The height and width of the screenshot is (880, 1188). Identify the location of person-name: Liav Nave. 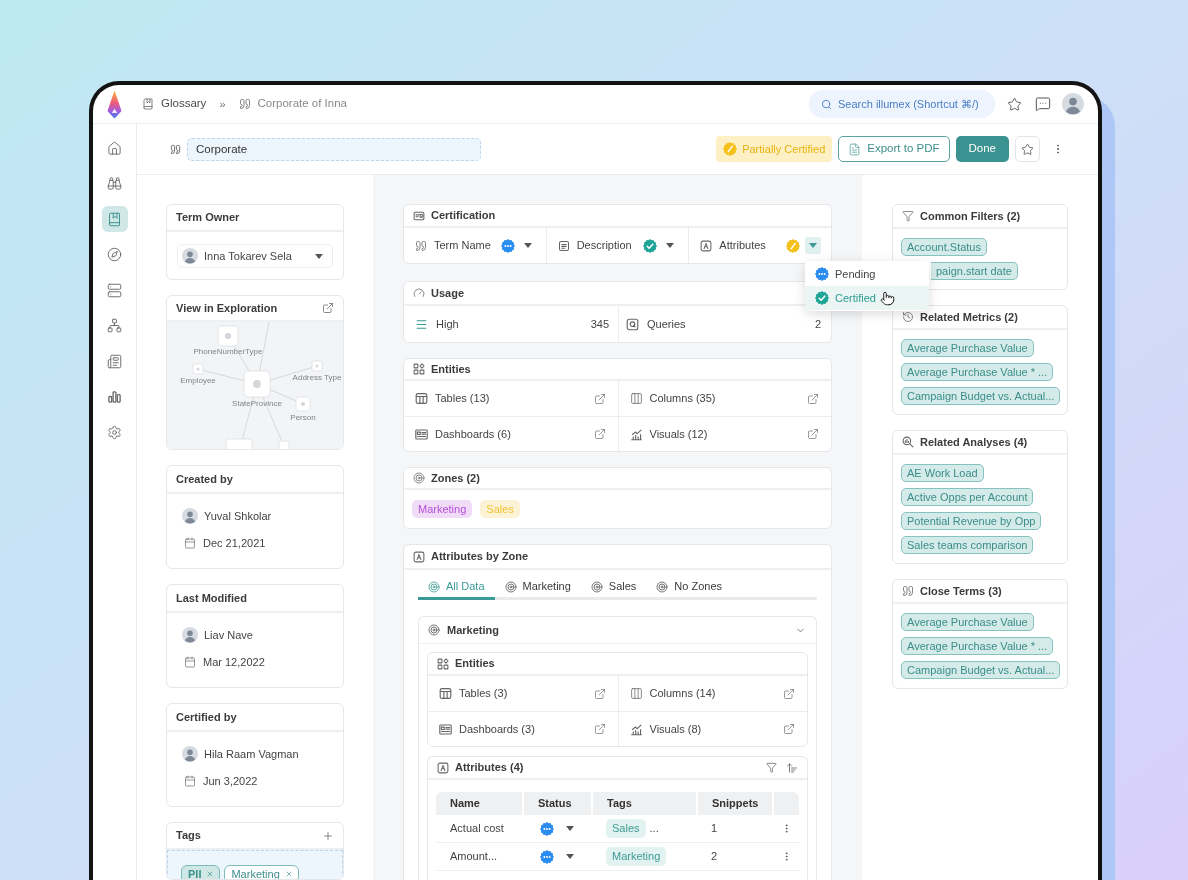
(228, 635).